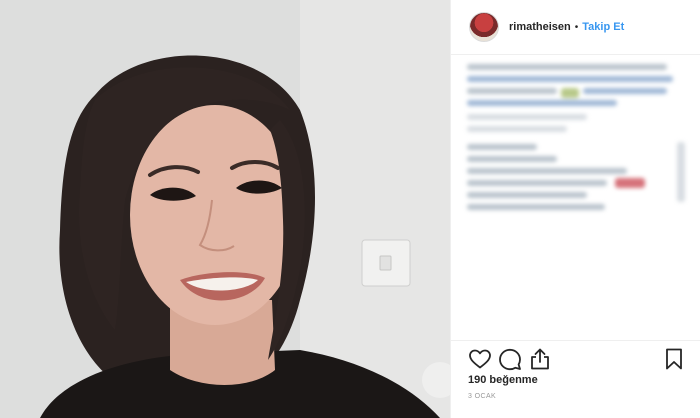 This screenshot has height=418, width=700. I want to click on avatar, so click(484, 27).